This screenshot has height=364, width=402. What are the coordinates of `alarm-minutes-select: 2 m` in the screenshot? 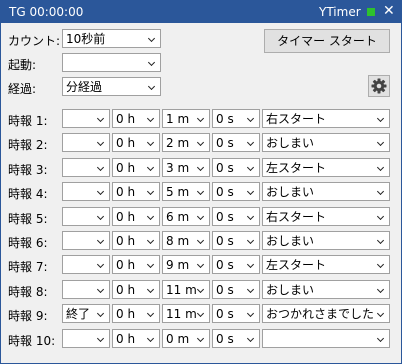 It's located at (186, 142).